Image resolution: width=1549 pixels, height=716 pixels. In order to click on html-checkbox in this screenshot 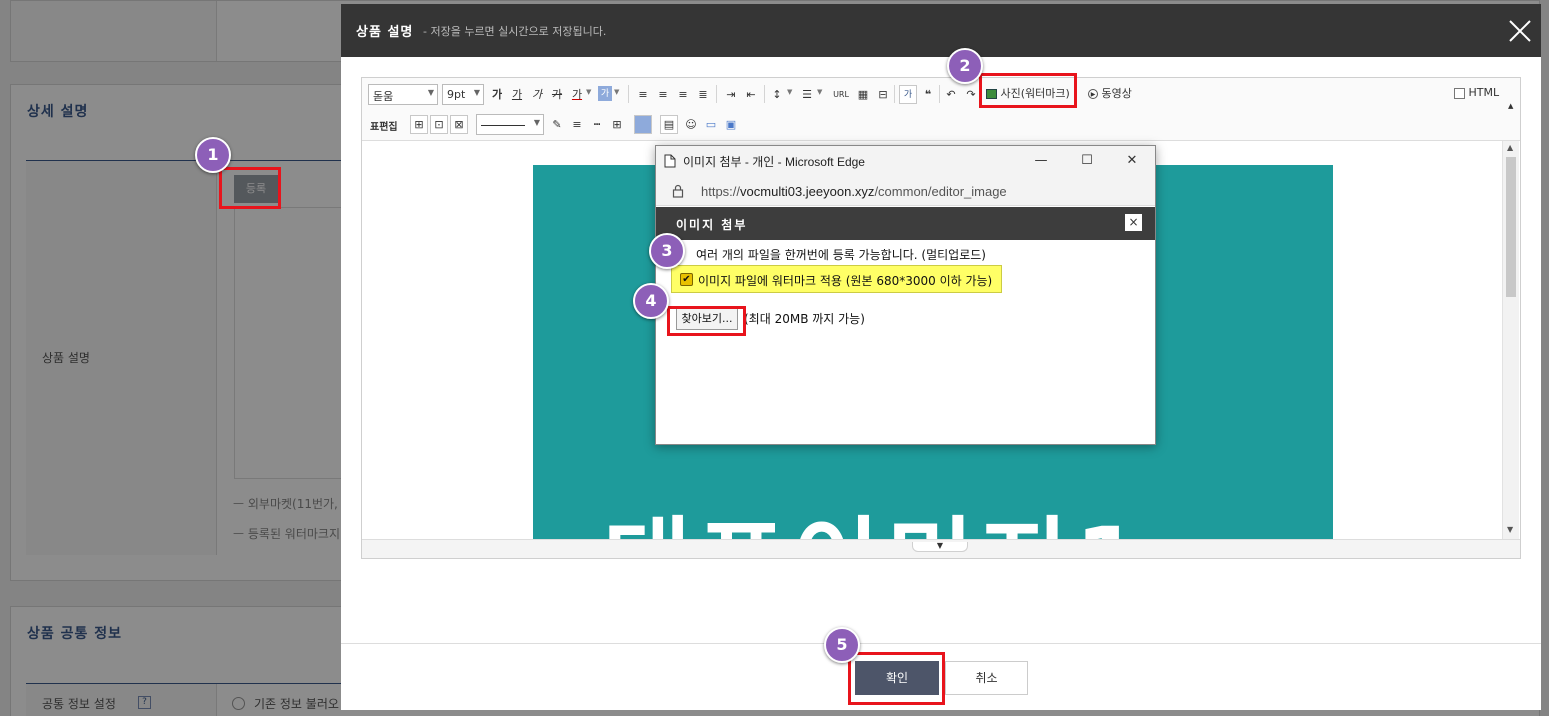, I will do `click(1459, 93)`.